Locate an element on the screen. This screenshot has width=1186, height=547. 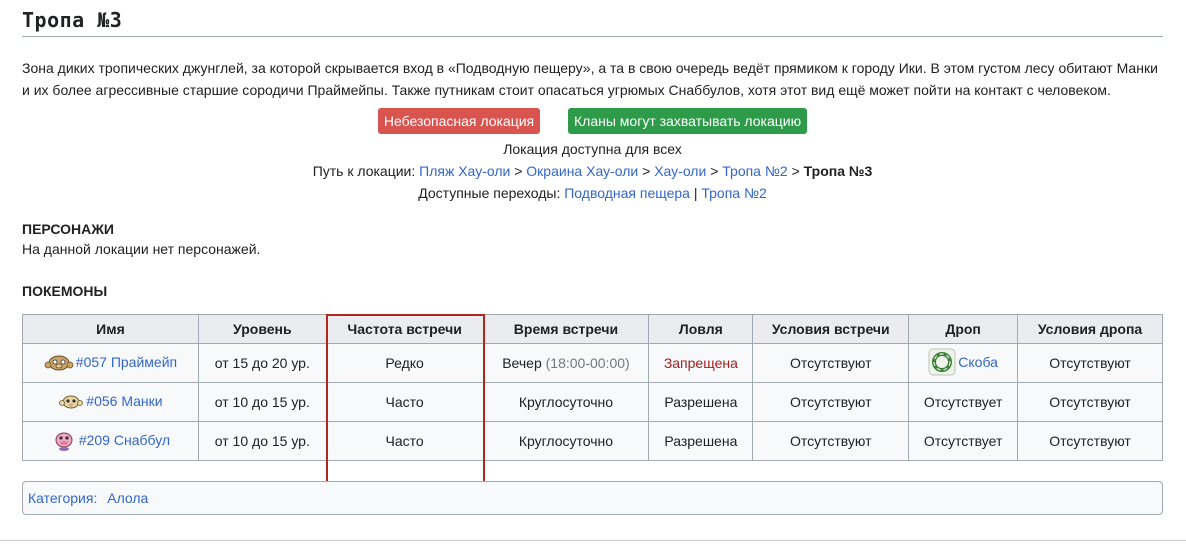
col-header-level: Уровень is located at coordinates (262, 329).